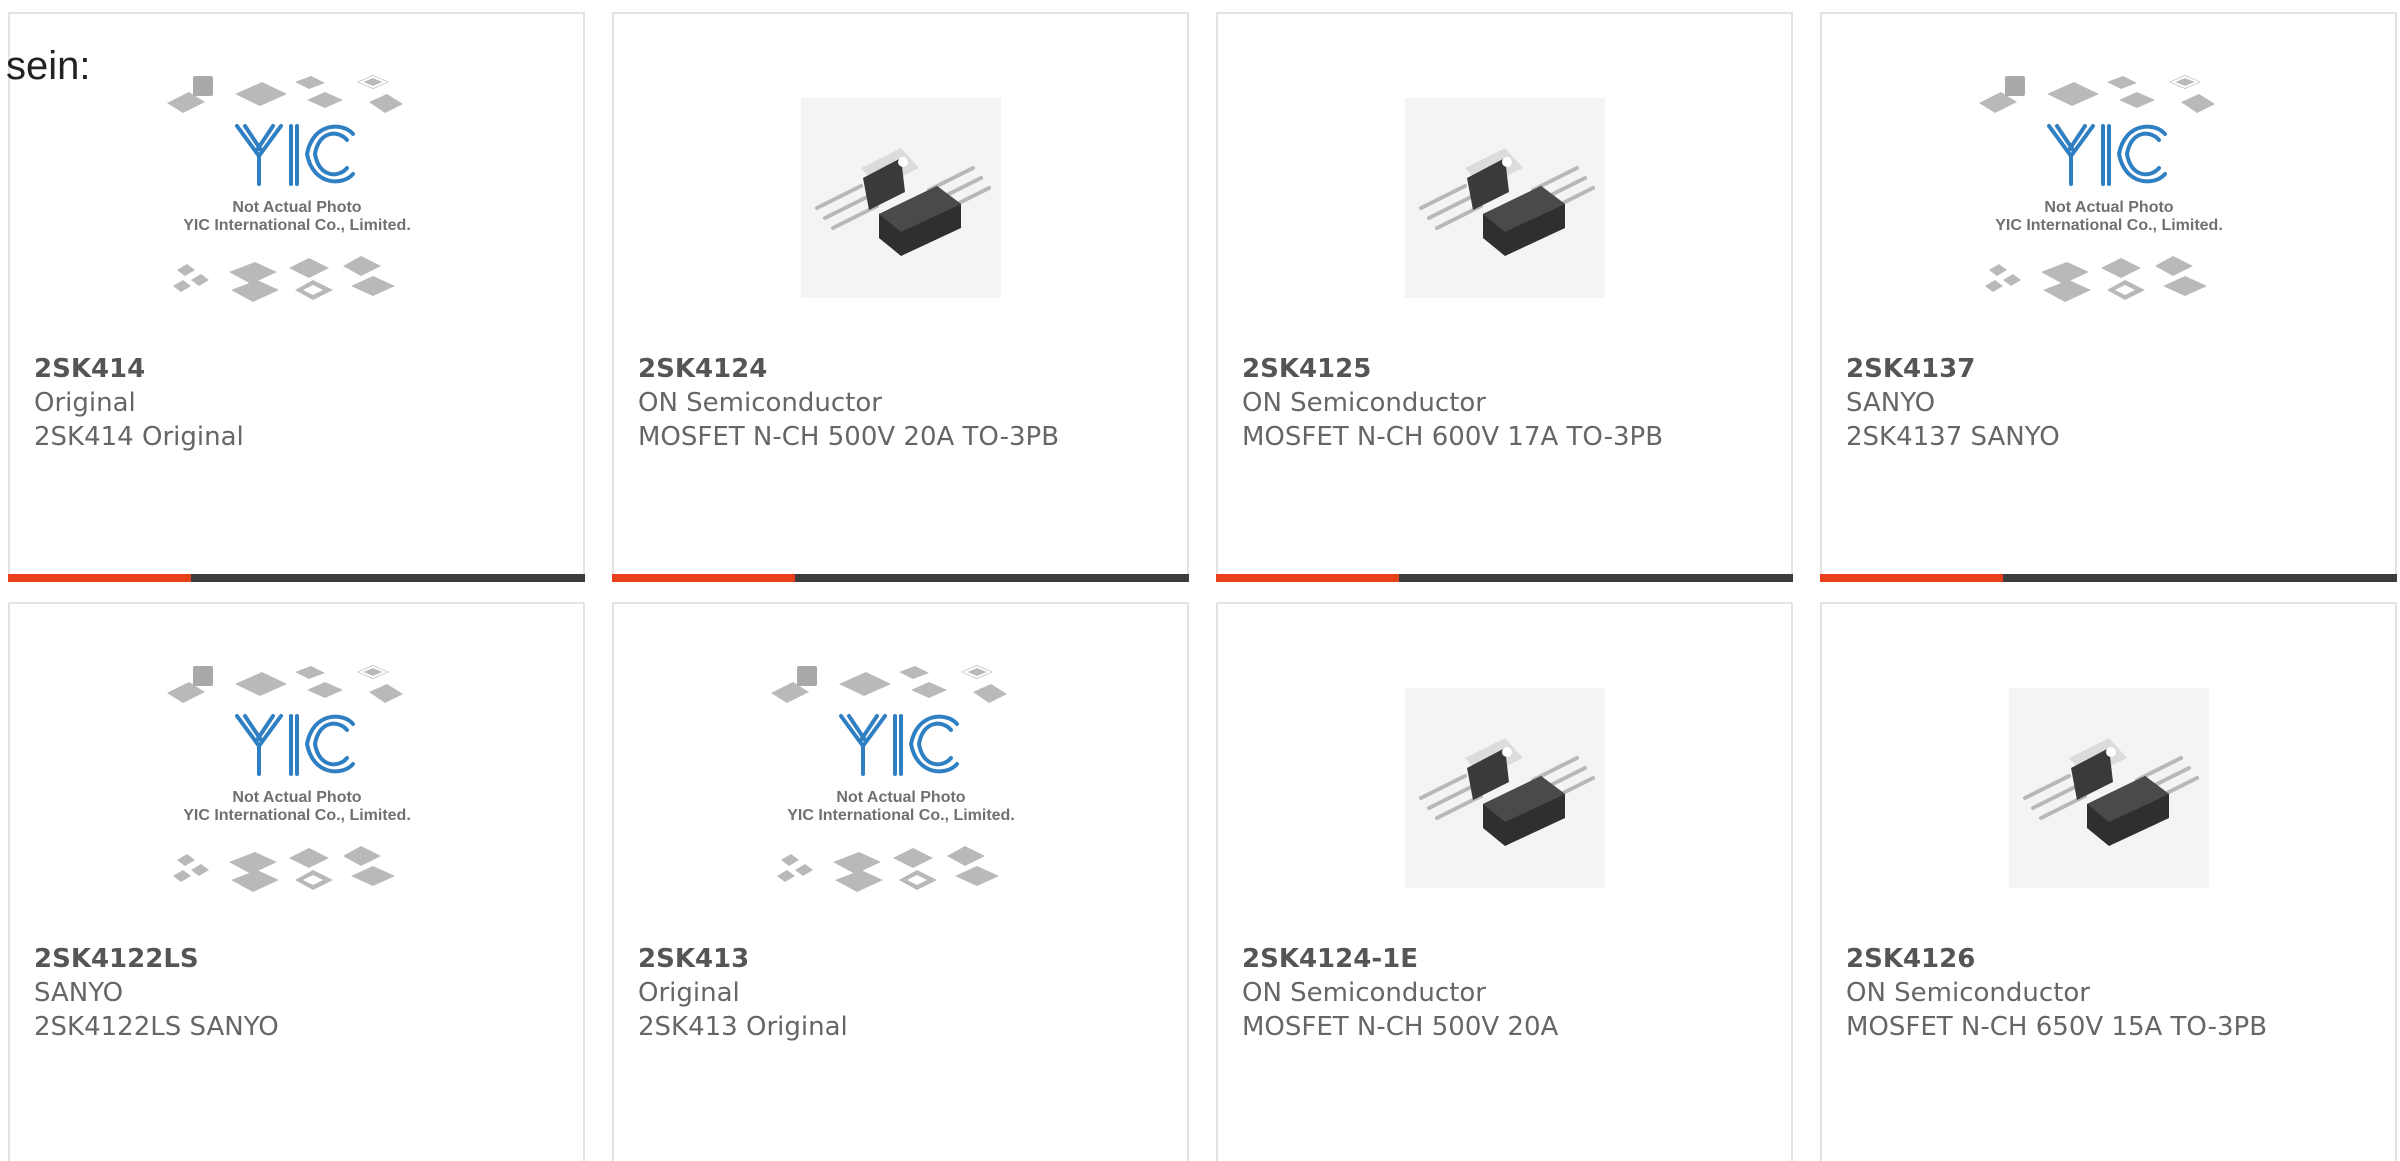 Image resolution: width=2400 pixels, height=1161 pixels. Describe the element at coordinates (743, 1027) in the screenshot. I see `description-text: 2SK413 Original` at that location.